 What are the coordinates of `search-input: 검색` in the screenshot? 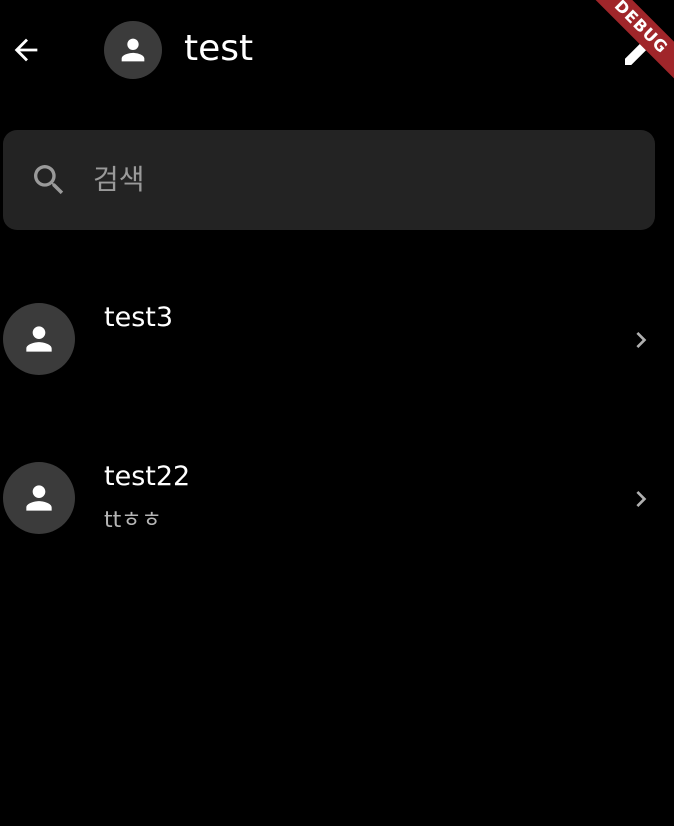 It's located at (329, 180).